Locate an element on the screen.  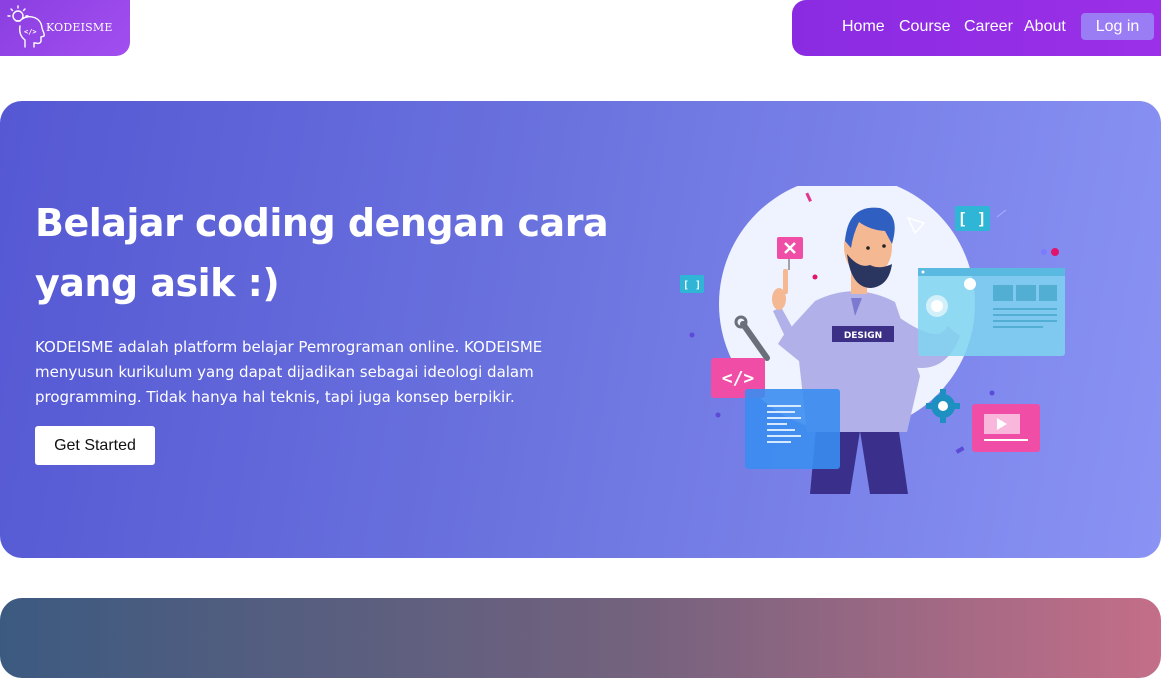
browser-window-icon is located at coordinates (991, 312).